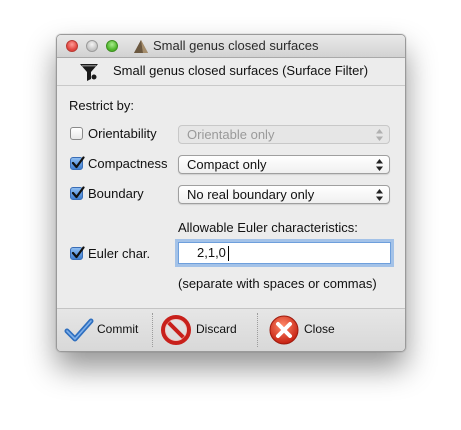 The height and width of the screenshot is (430, 461). Describe the element at coordinates (319, 329) in the screenshot. I see `close-label: Close` at that location.